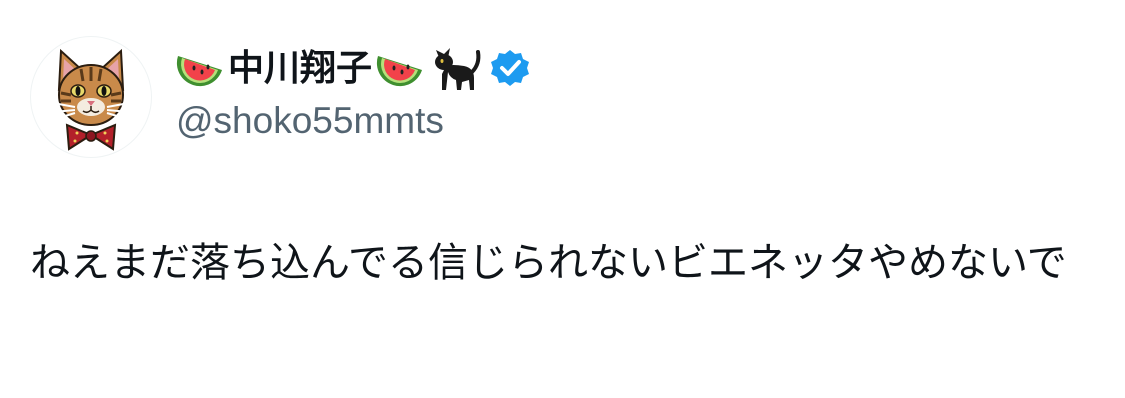 Image resolution: width=1125 pixels, height=398 pixels. I want to click on display-name: 中川翔子, so click(300, 68).